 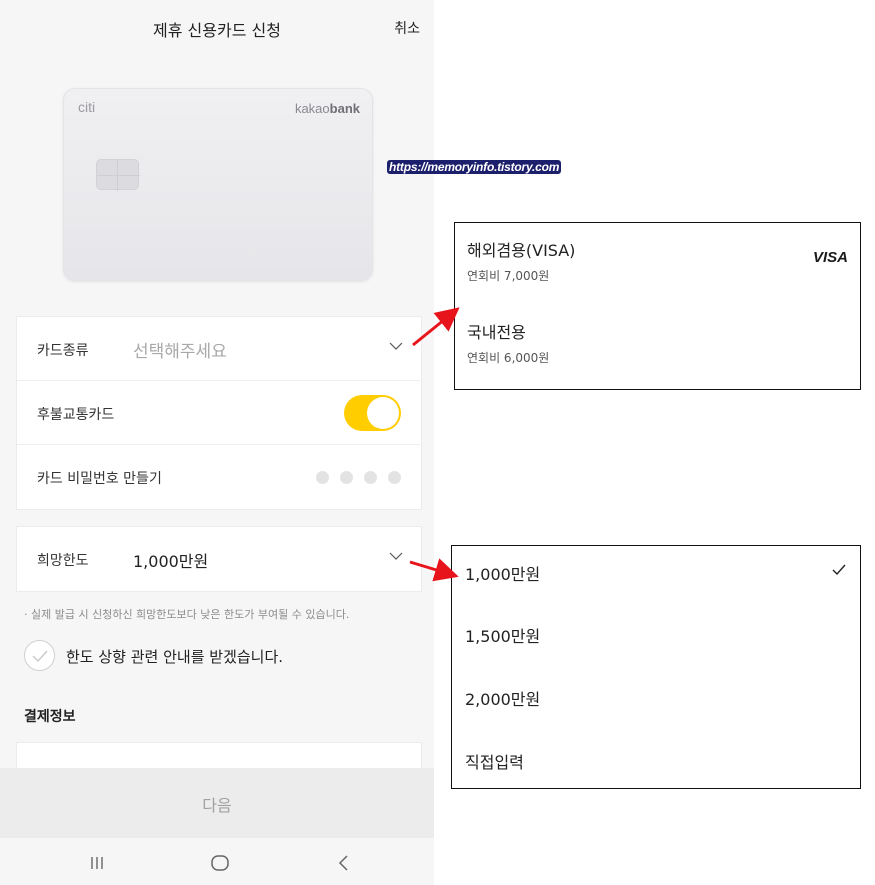 What do you see at coordinates (63, 351) in the screenshot?
I see `card-type-label: 카드종류` at bounding box center [63, 351].